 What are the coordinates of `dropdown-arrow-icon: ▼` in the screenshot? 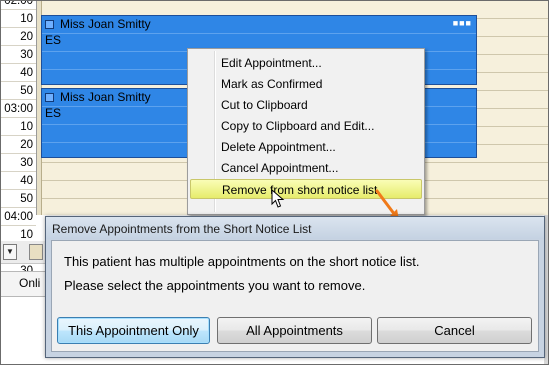 It's located at (10, 252).